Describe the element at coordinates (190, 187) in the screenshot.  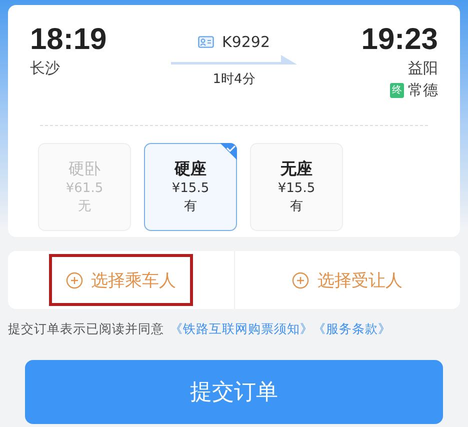
I see `seat-option: 硬座 ¥15.5 有` at that location.